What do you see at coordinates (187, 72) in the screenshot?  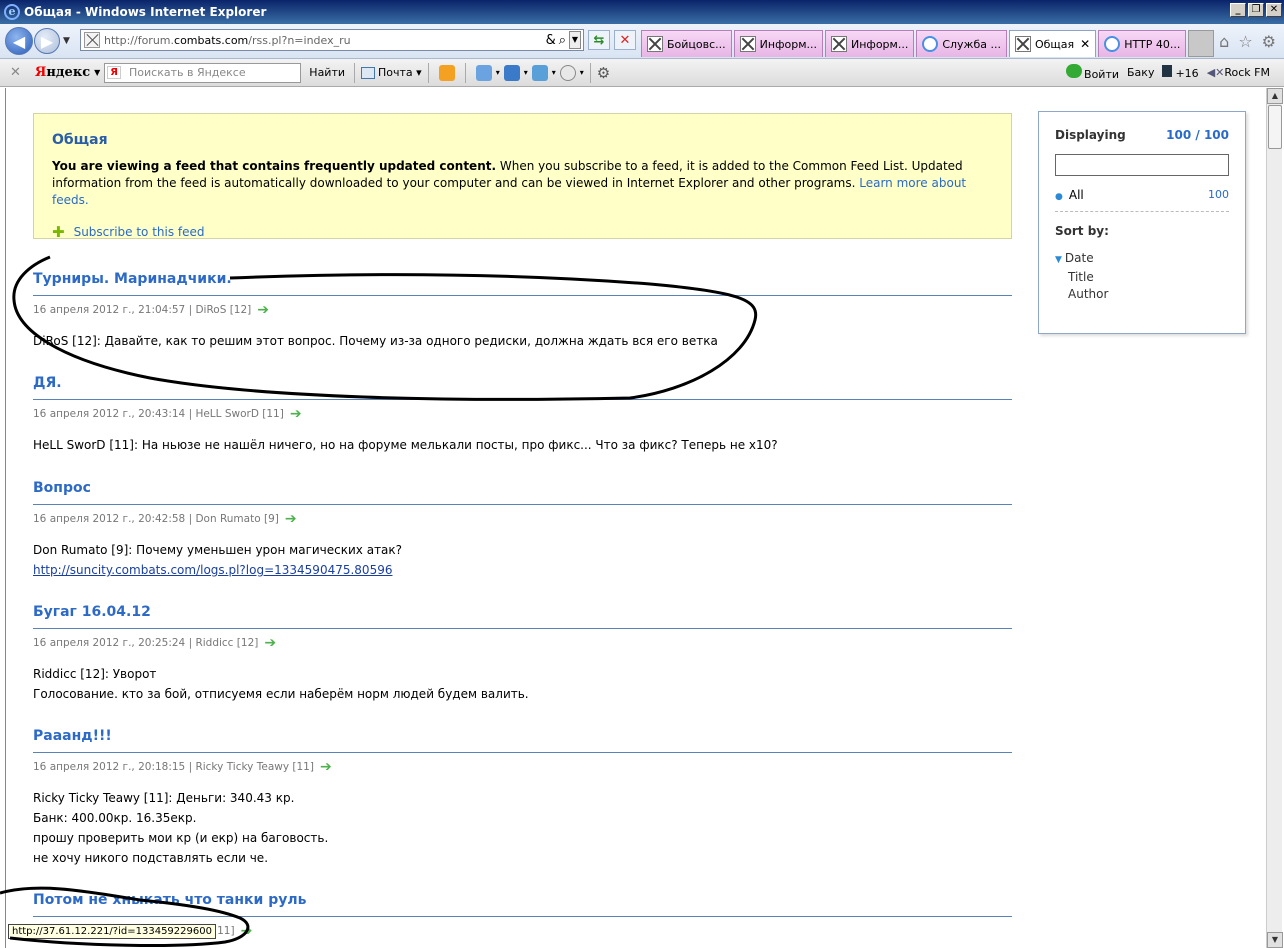 I see `search-placeholder: Поискать в Яндексе` at bounding box center [187, 72].